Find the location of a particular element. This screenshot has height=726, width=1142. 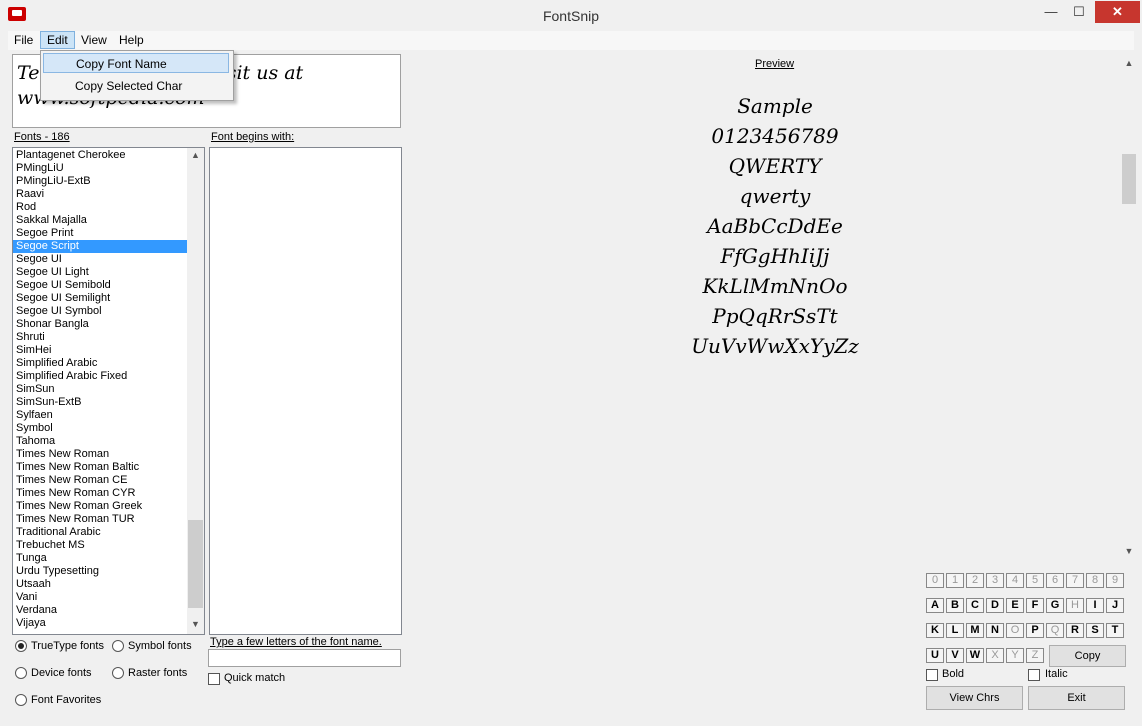

char-key-4: 4 is located at coordinates (1015, 580).